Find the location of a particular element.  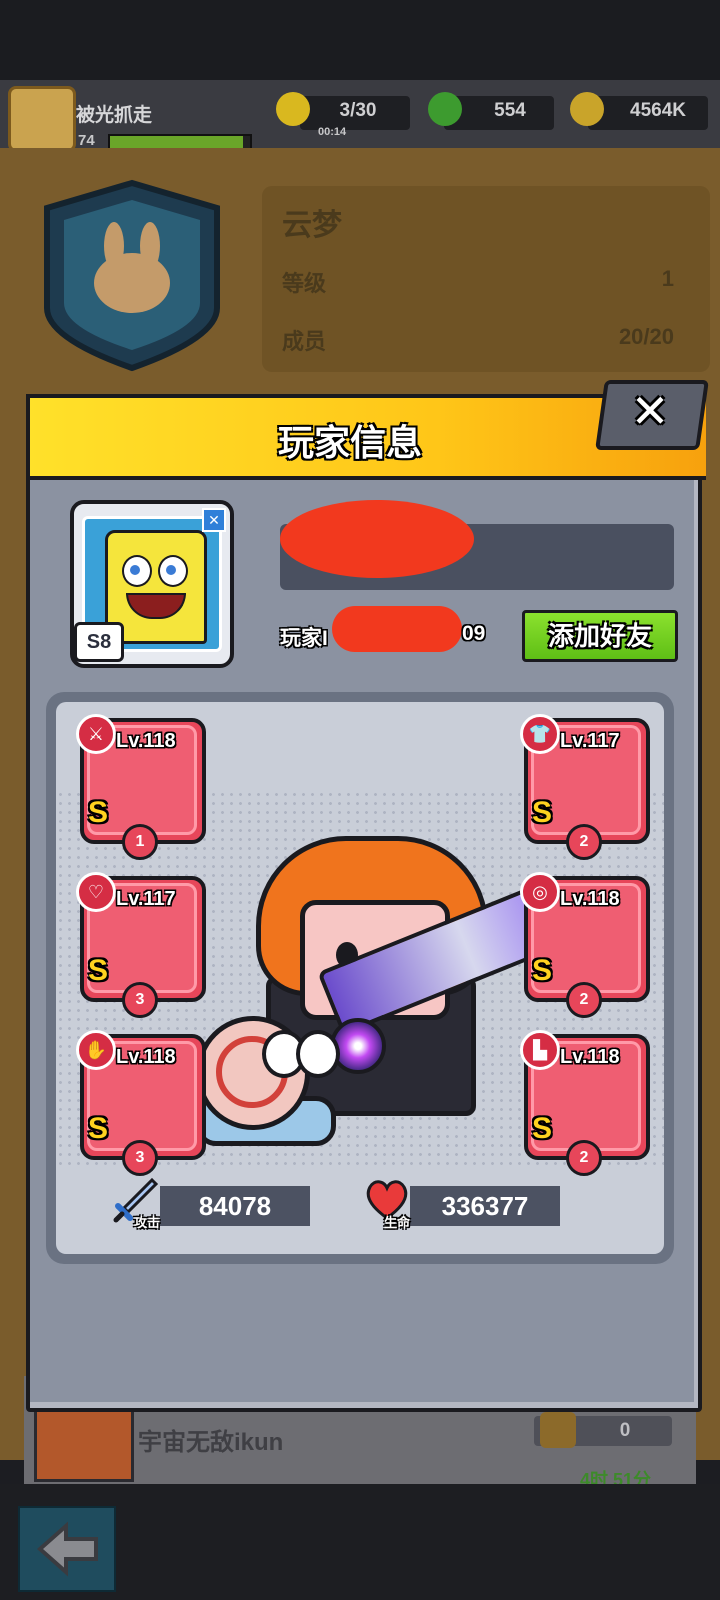

pet-eye is located at coordinates (318, 1054).